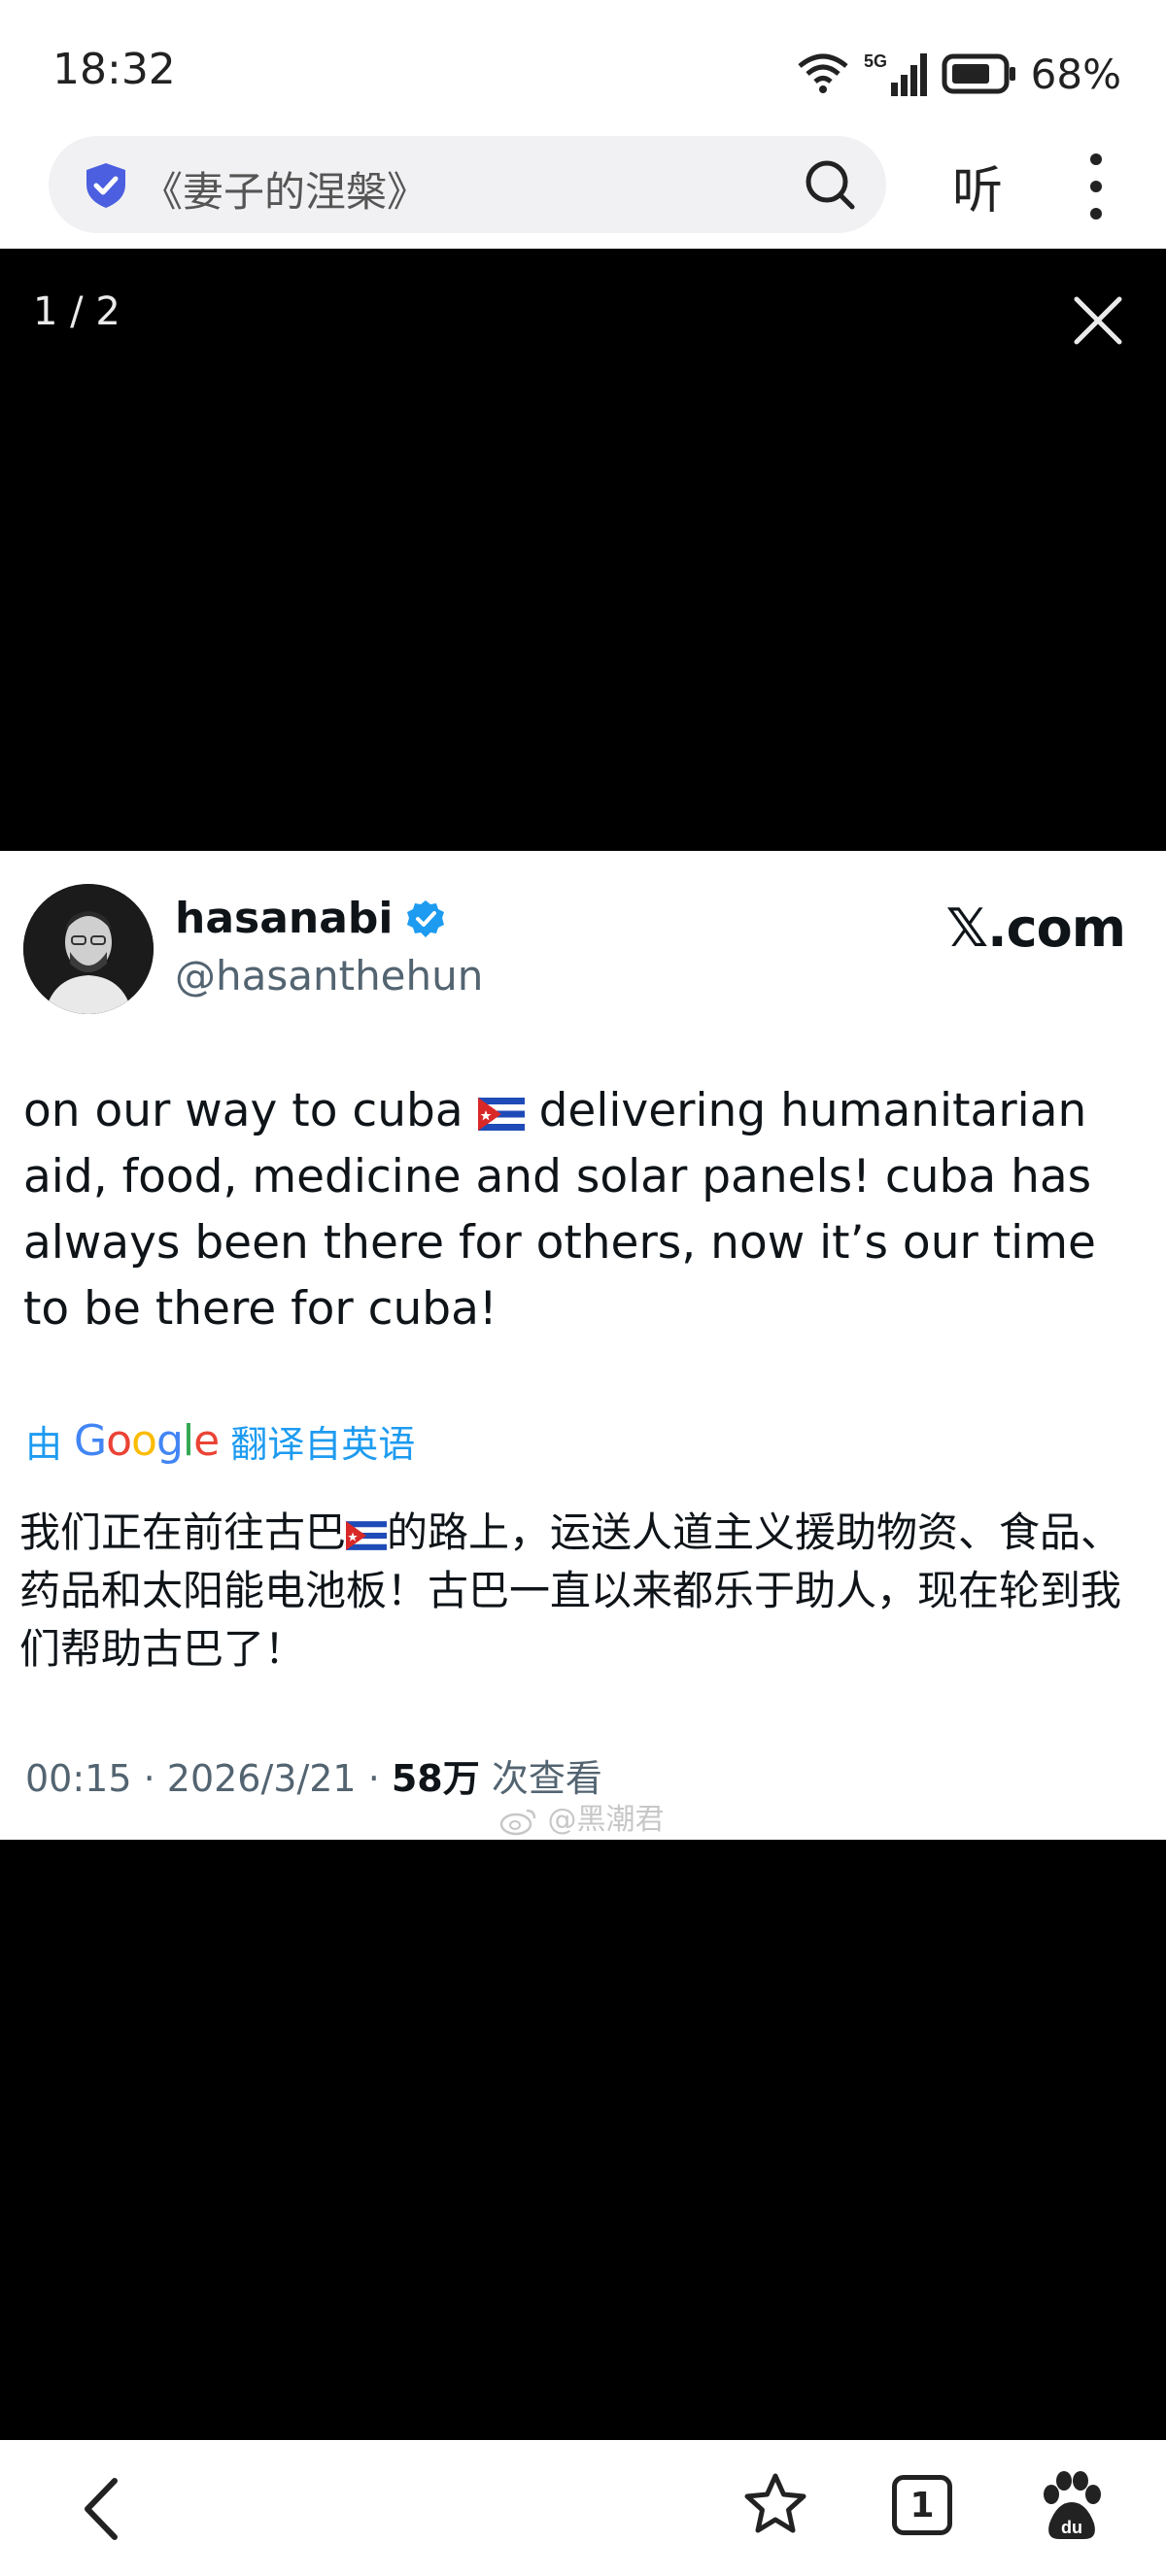 This screenshot has height=2576, width=1166. I want to click on watermark: @黑潮君, so click(582, 1816).